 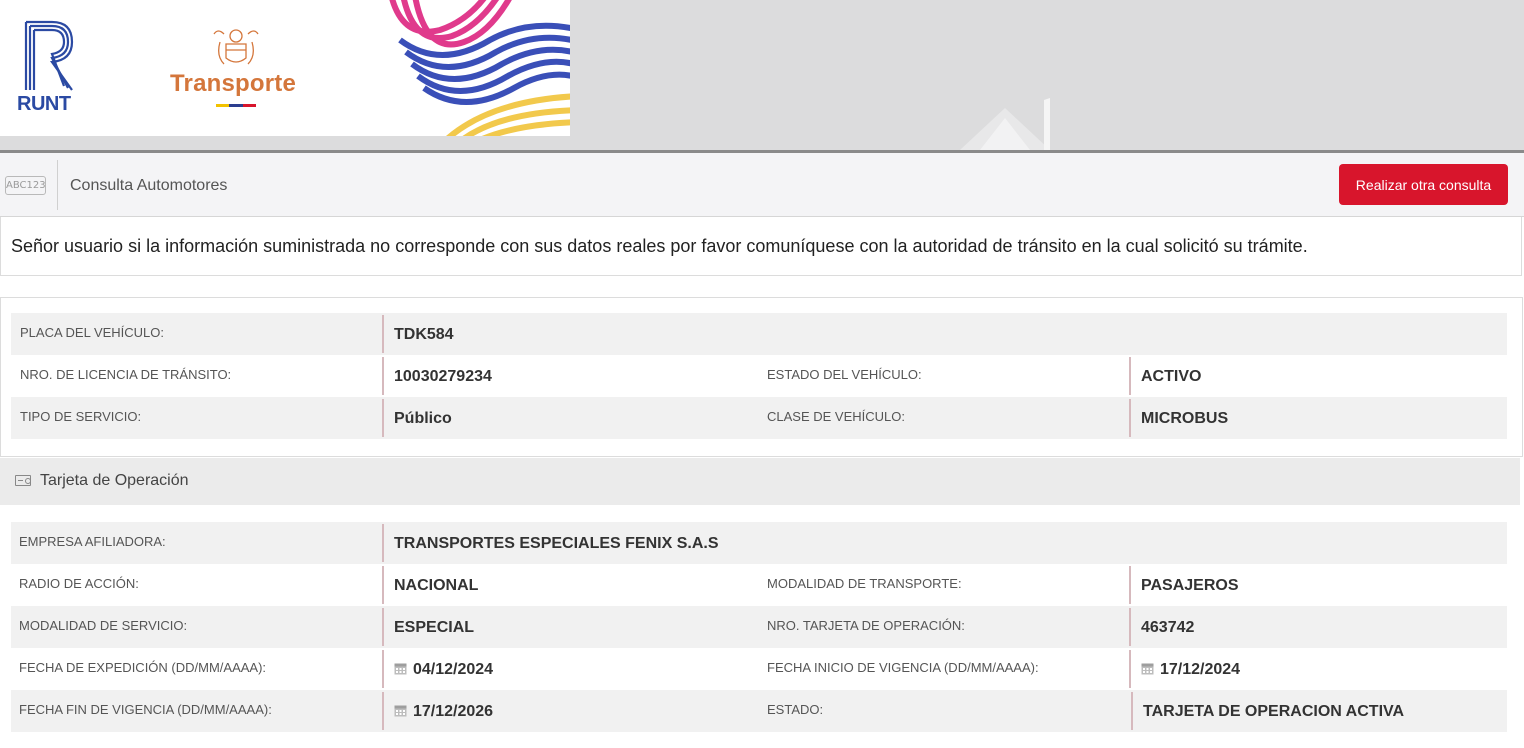 I want to click on runt-logo-text: RUNT, so click(x=44, y=104).